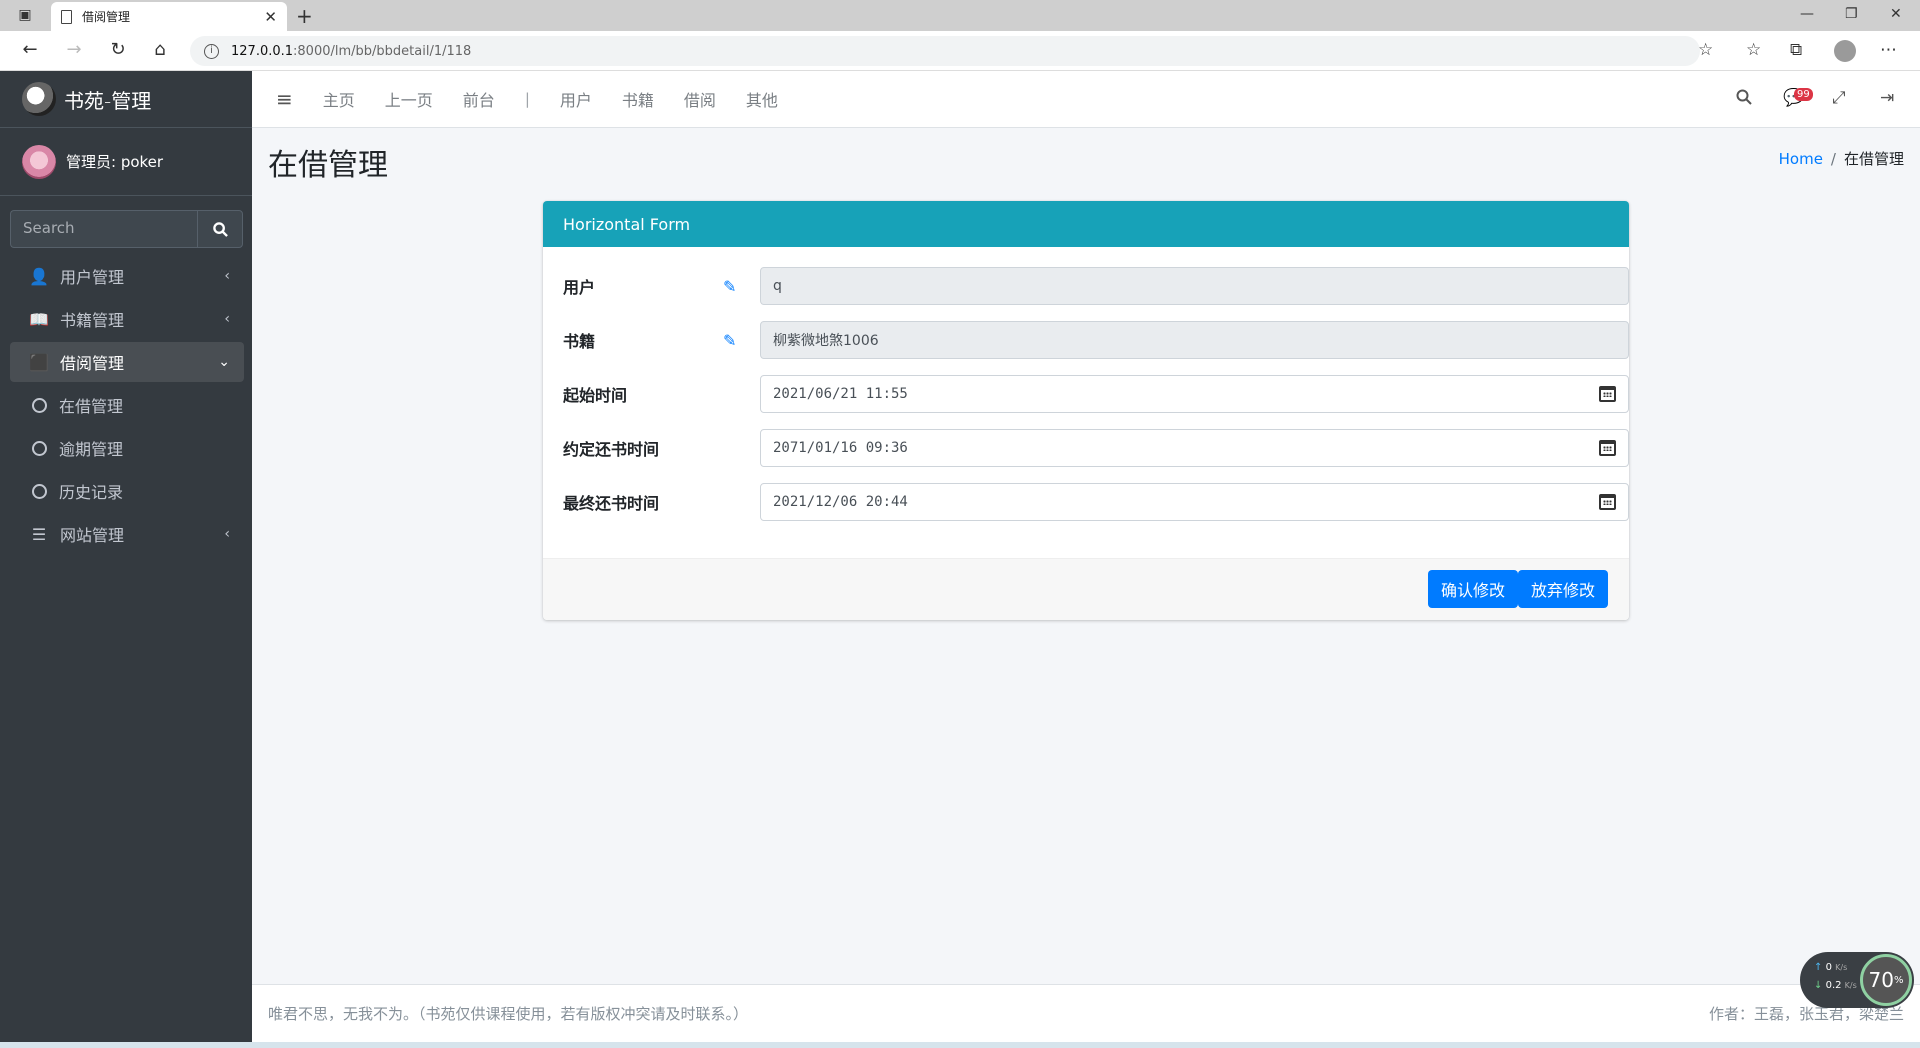 This screenshot has height=1048, width=1920. Describe the element at coordinates (304, 16) in the screenshot. I see `new-tab-icon: +` at that location.